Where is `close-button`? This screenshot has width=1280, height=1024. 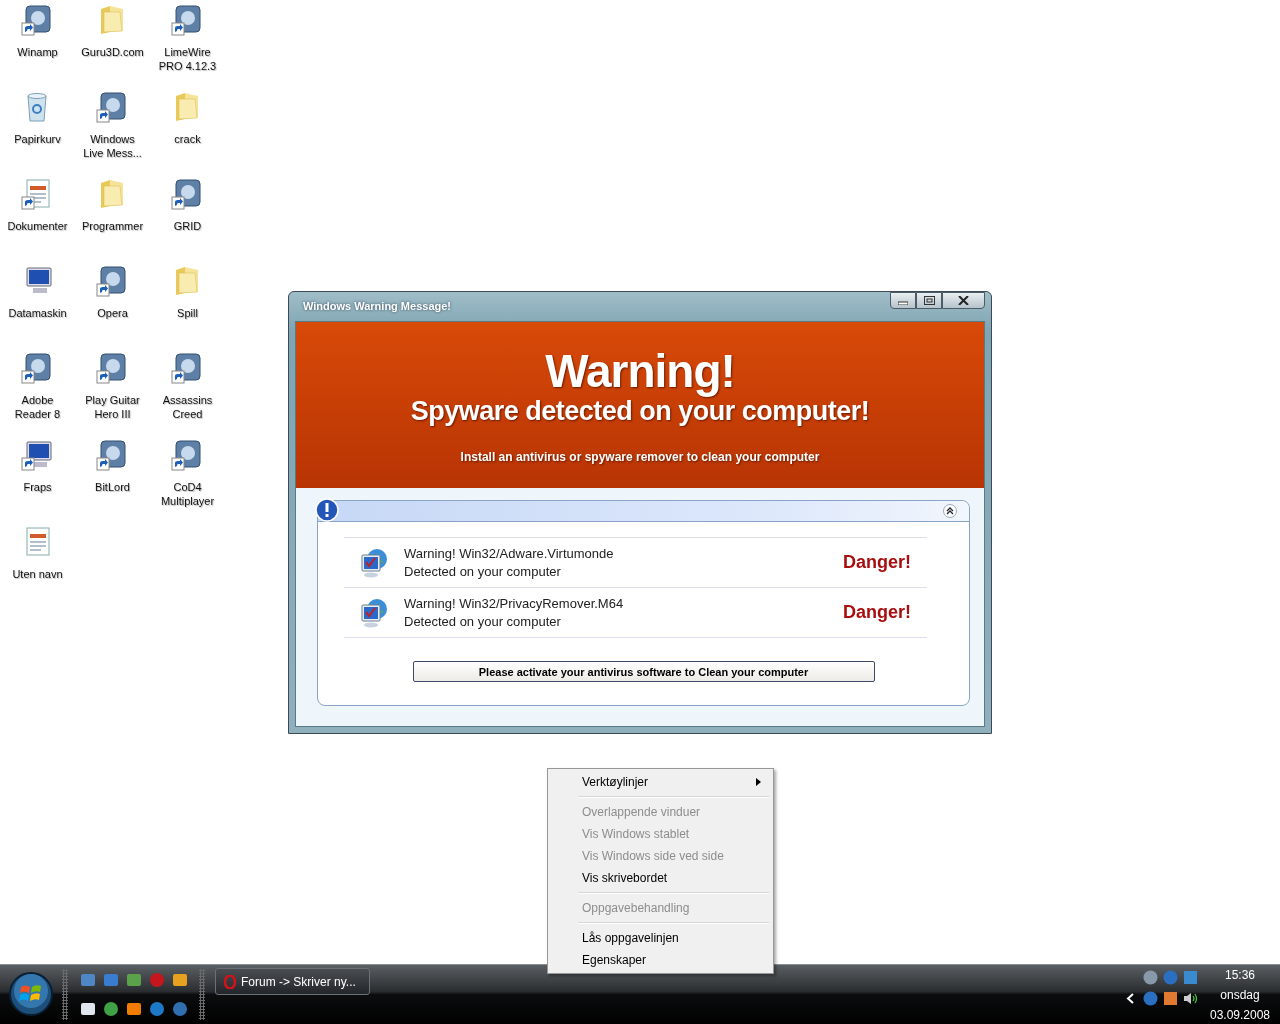
close-button is located at coordinates (963, 300).